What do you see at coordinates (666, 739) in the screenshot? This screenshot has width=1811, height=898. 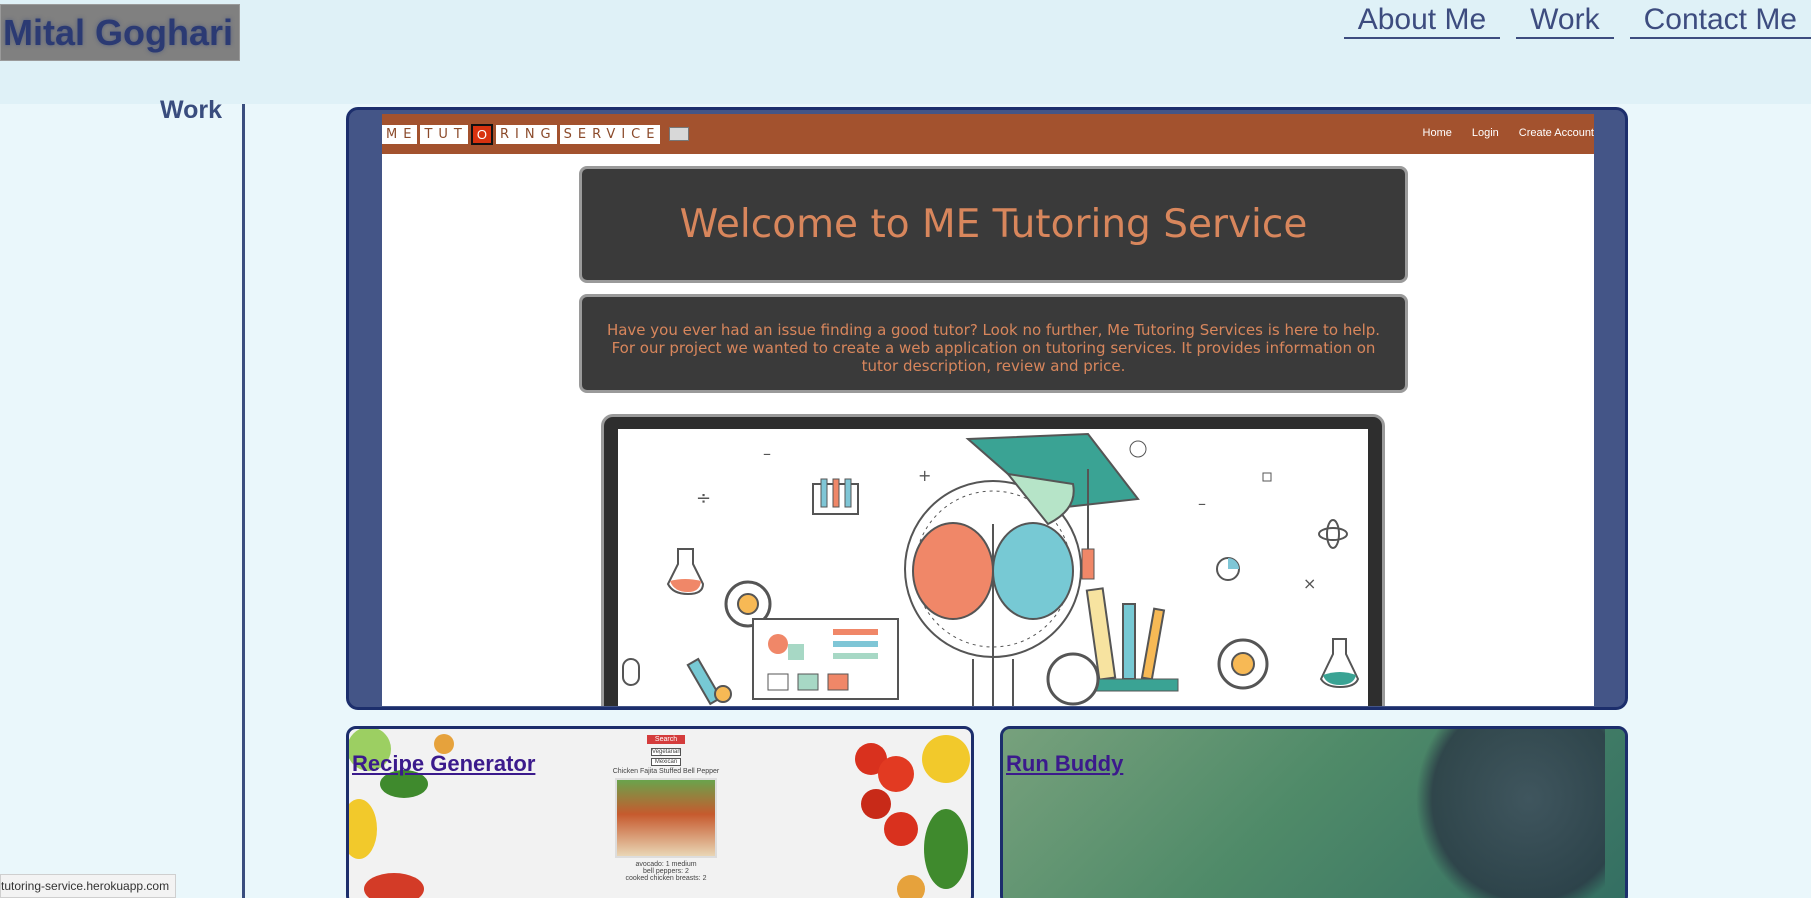 I see `preview-search-button: Search` at bounding box center [666, 739].